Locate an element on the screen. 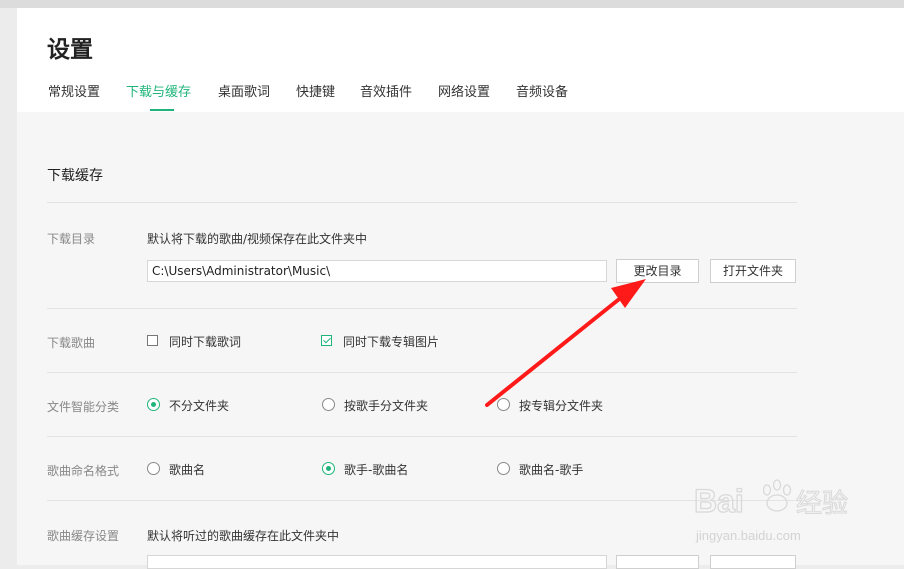 Image resolution: width=904 pixels, height=569 pixels. watermark-brand: Bai is located at coordinates (719, 501).